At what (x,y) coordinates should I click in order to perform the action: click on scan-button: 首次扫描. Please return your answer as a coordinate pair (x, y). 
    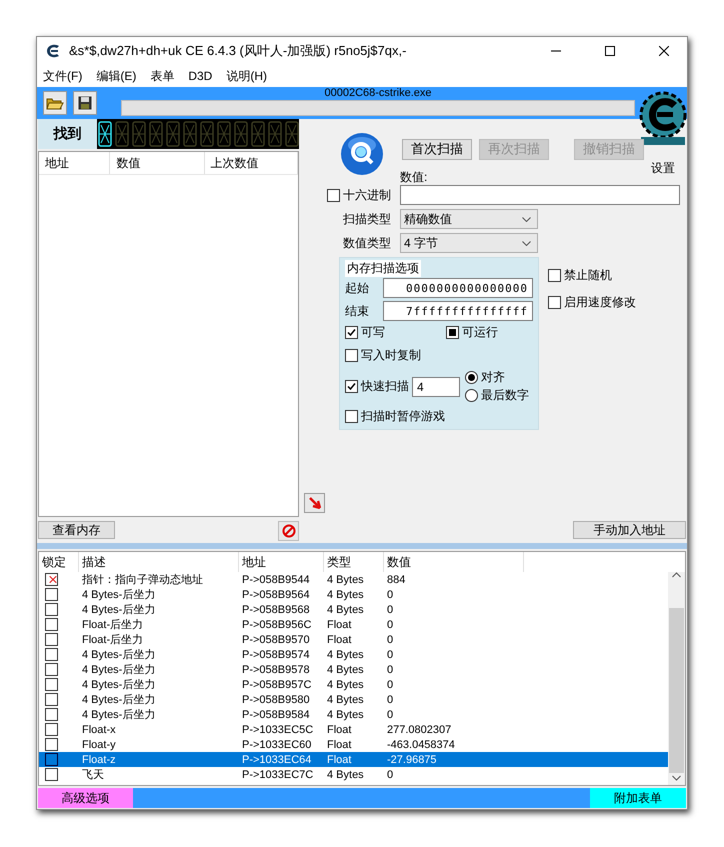
    Looking at the image, I should click on (437, 149).